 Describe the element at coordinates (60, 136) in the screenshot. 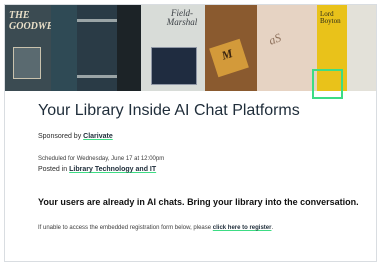

I see `sponsor-prefix: Sponsored by` at that location.